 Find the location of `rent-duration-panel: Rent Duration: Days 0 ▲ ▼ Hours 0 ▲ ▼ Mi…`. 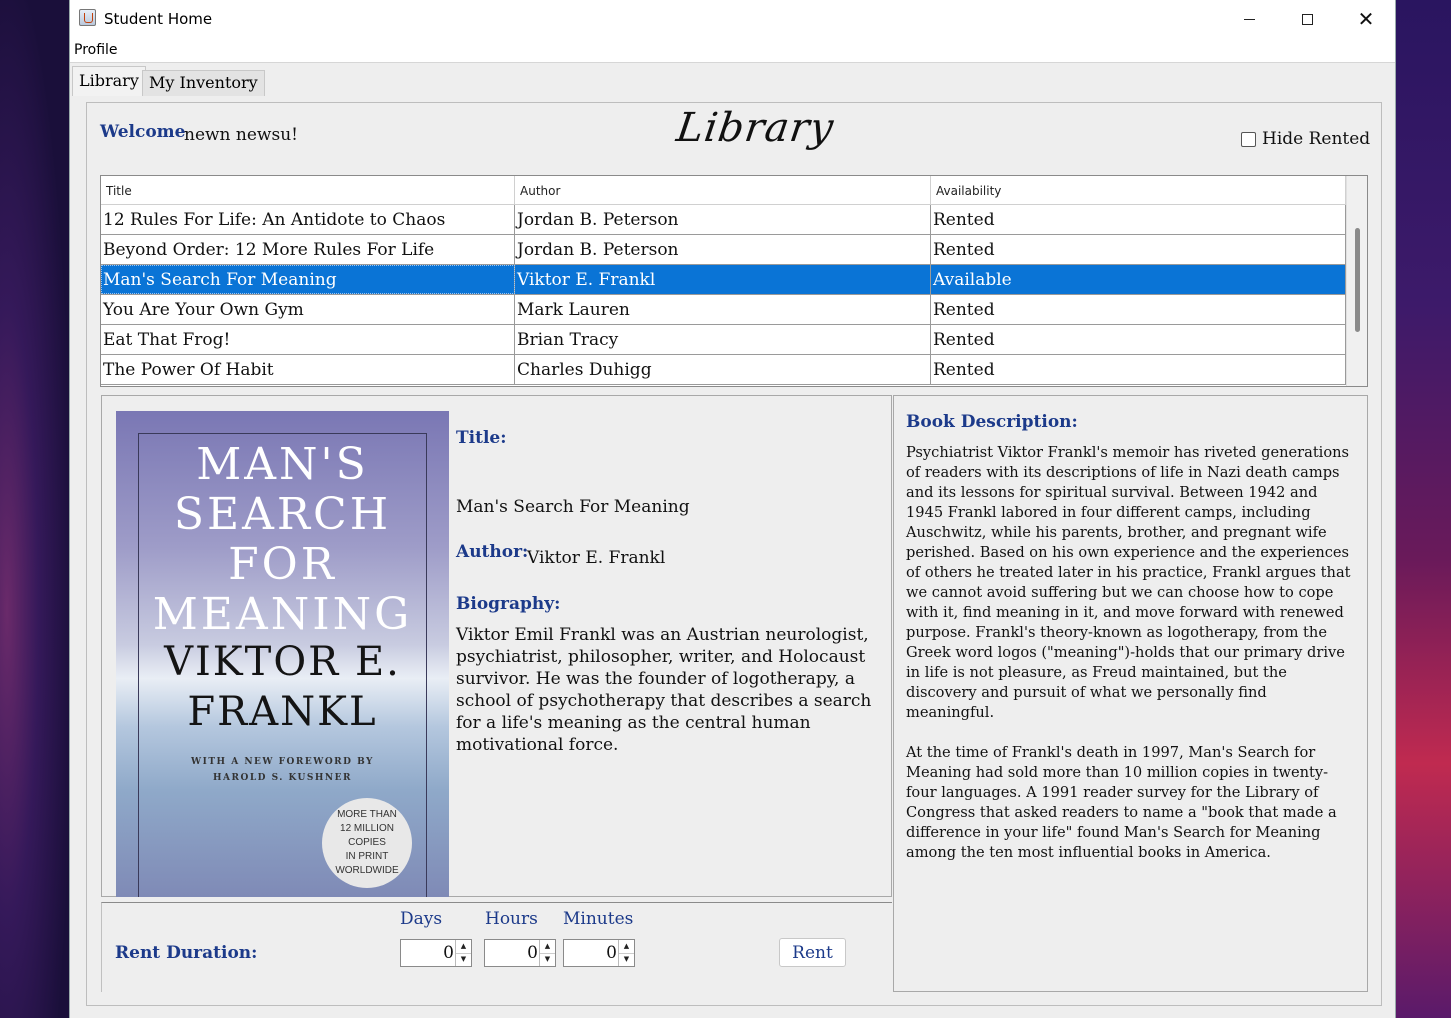

rent-duration-panel: Rent Duration: Days 0 ▲ ▼ Hours 0 ▲ ▼ Mi… is located at coordinates (496, 947).